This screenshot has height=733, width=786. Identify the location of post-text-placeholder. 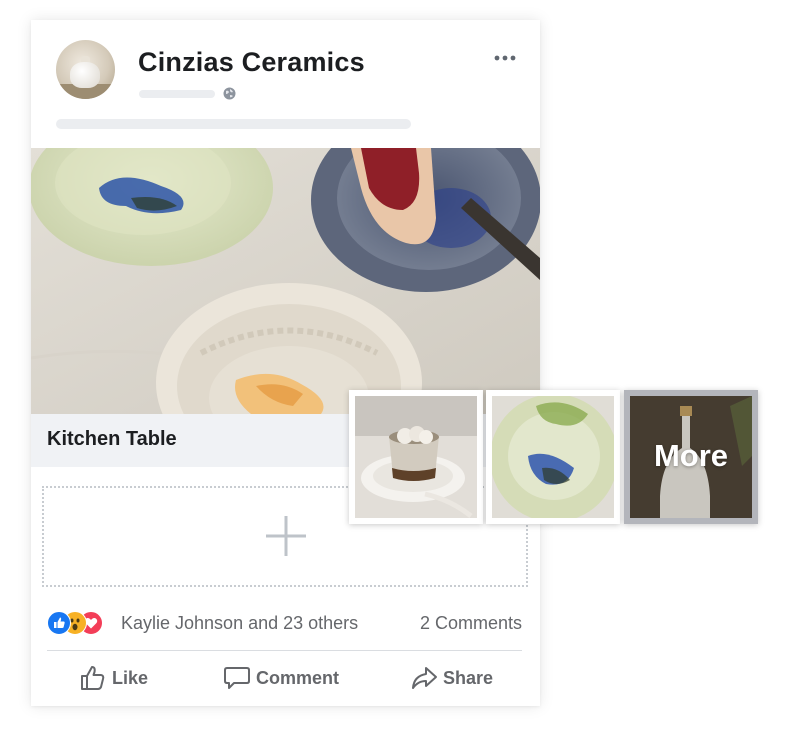
(233, 124).